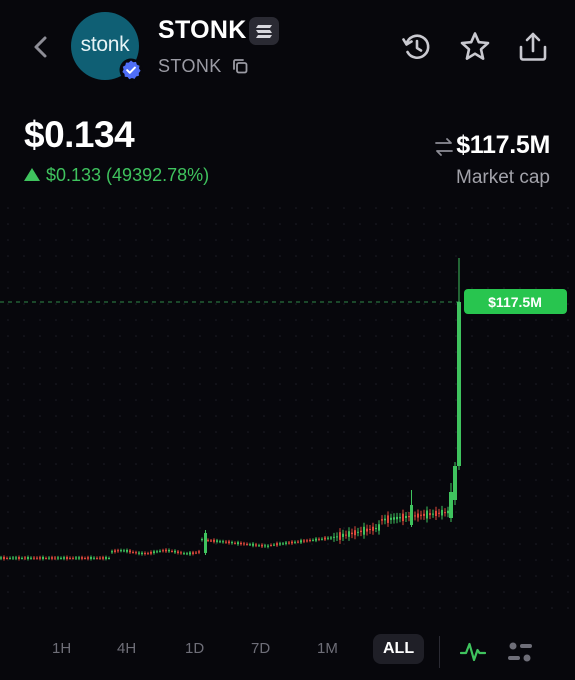 Image resolution: width=575 pixels, height=680 pixels. Describe the element at coordinates (327, 648) in the screenshot. I see `tab-1m: 1M` at that location.